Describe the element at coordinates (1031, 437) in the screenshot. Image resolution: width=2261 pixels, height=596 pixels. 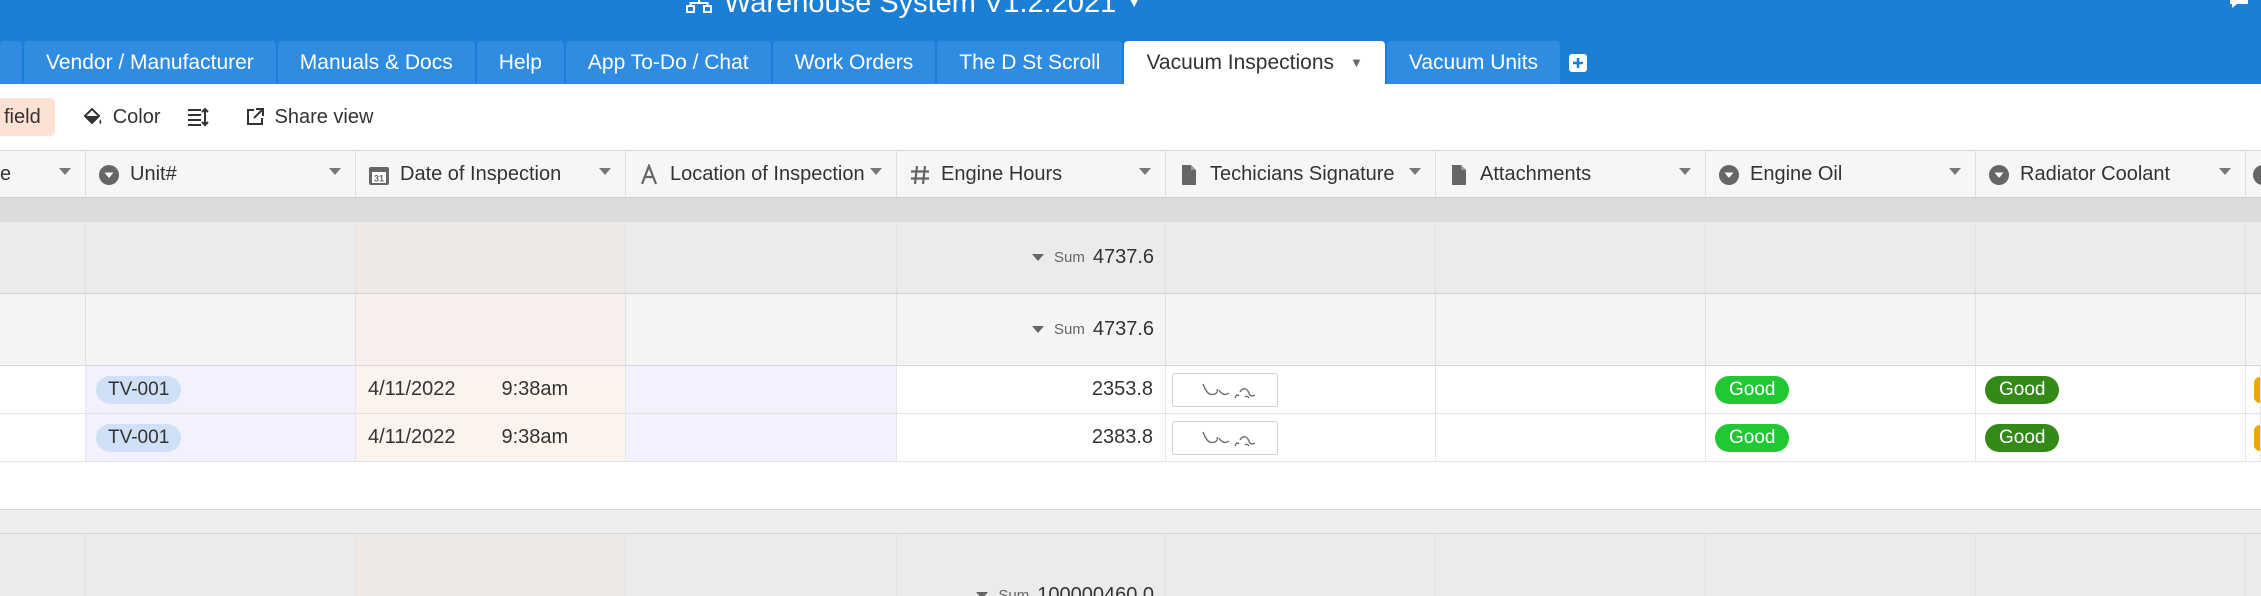
I see `engine-hours-cell: 2383.8` at that location.